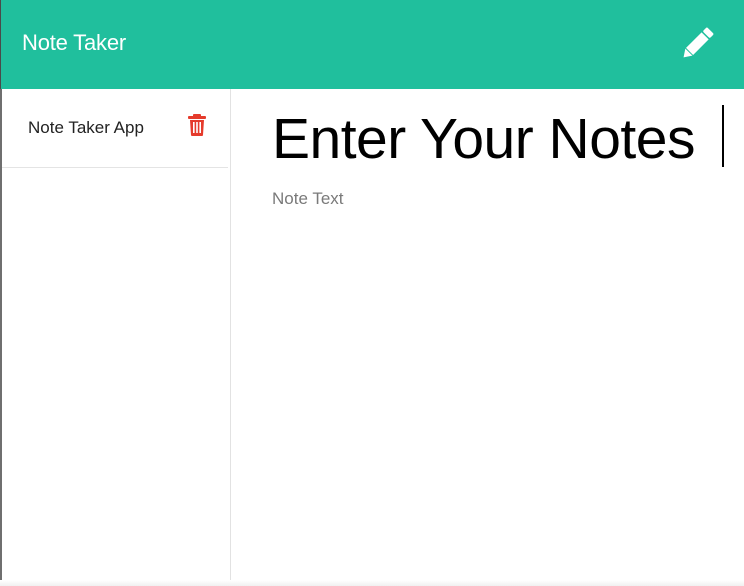  Describe the element at coordinates (74, 43) in the screenshot. I see `brand-title: Note Taker` at that location.